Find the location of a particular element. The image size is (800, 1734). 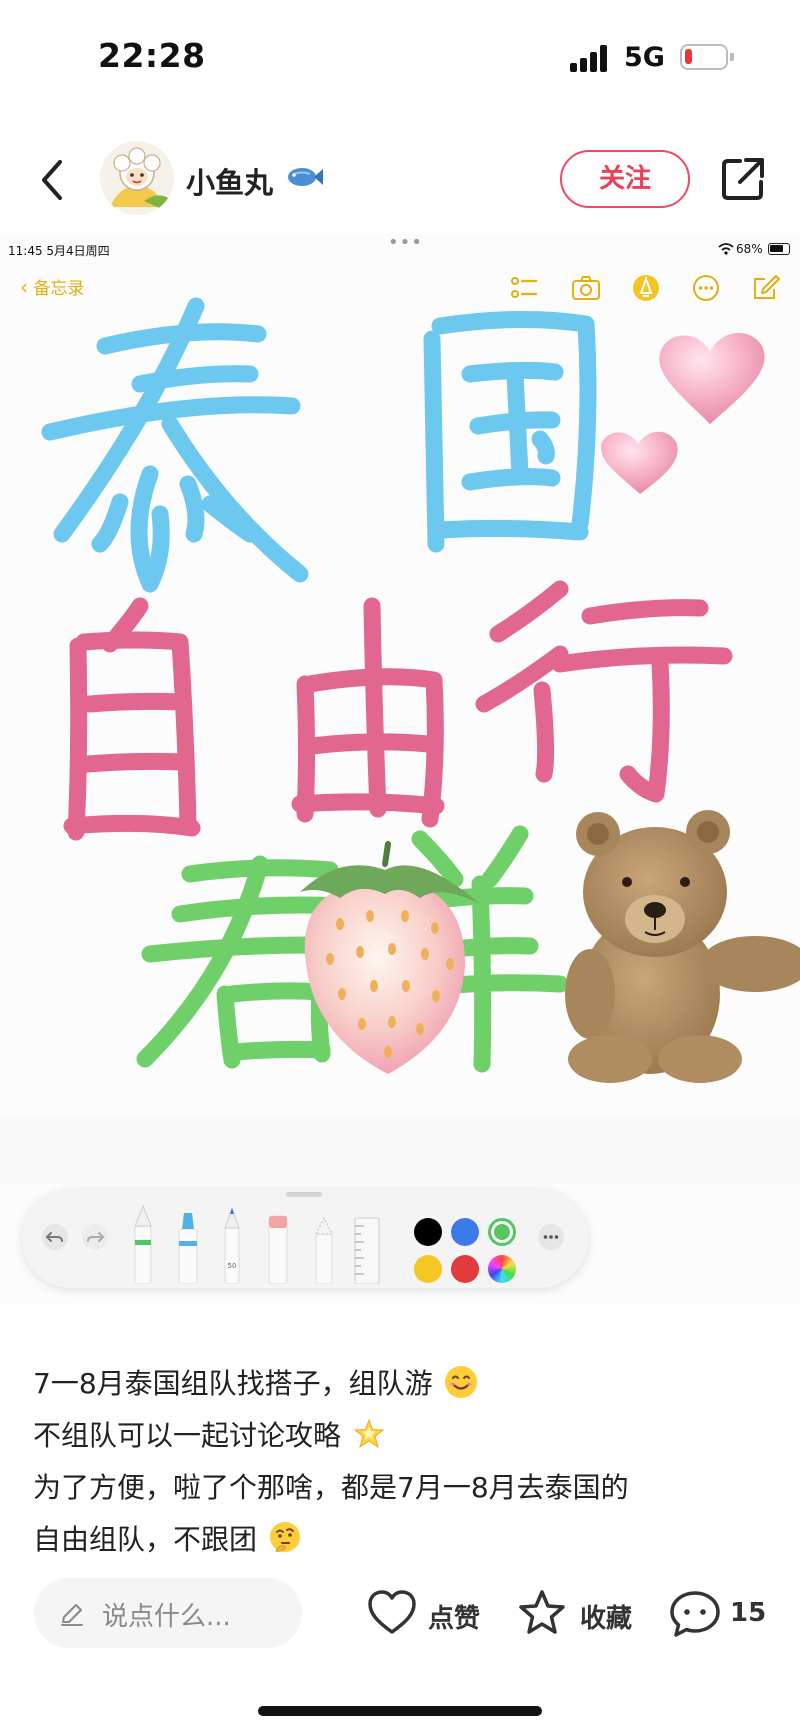

glowing-star-emoji-icon is located at coordinates (369, 1433).